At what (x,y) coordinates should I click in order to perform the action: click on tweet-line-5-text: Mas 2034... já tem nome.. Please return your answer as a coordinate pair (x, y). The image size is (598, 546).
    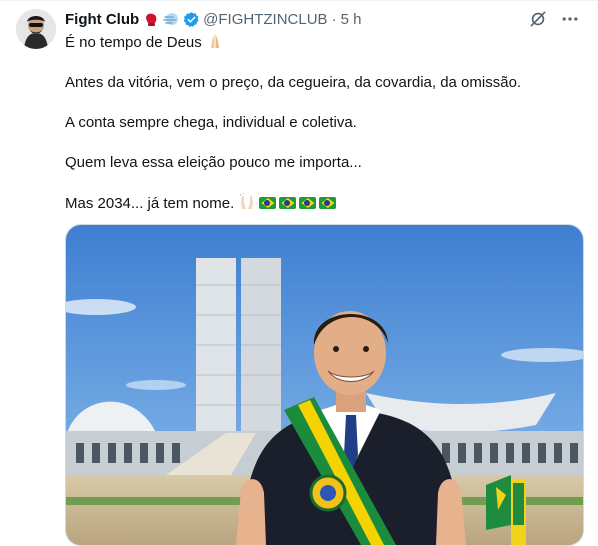
    Looking at the image, I should click on (150, 203).